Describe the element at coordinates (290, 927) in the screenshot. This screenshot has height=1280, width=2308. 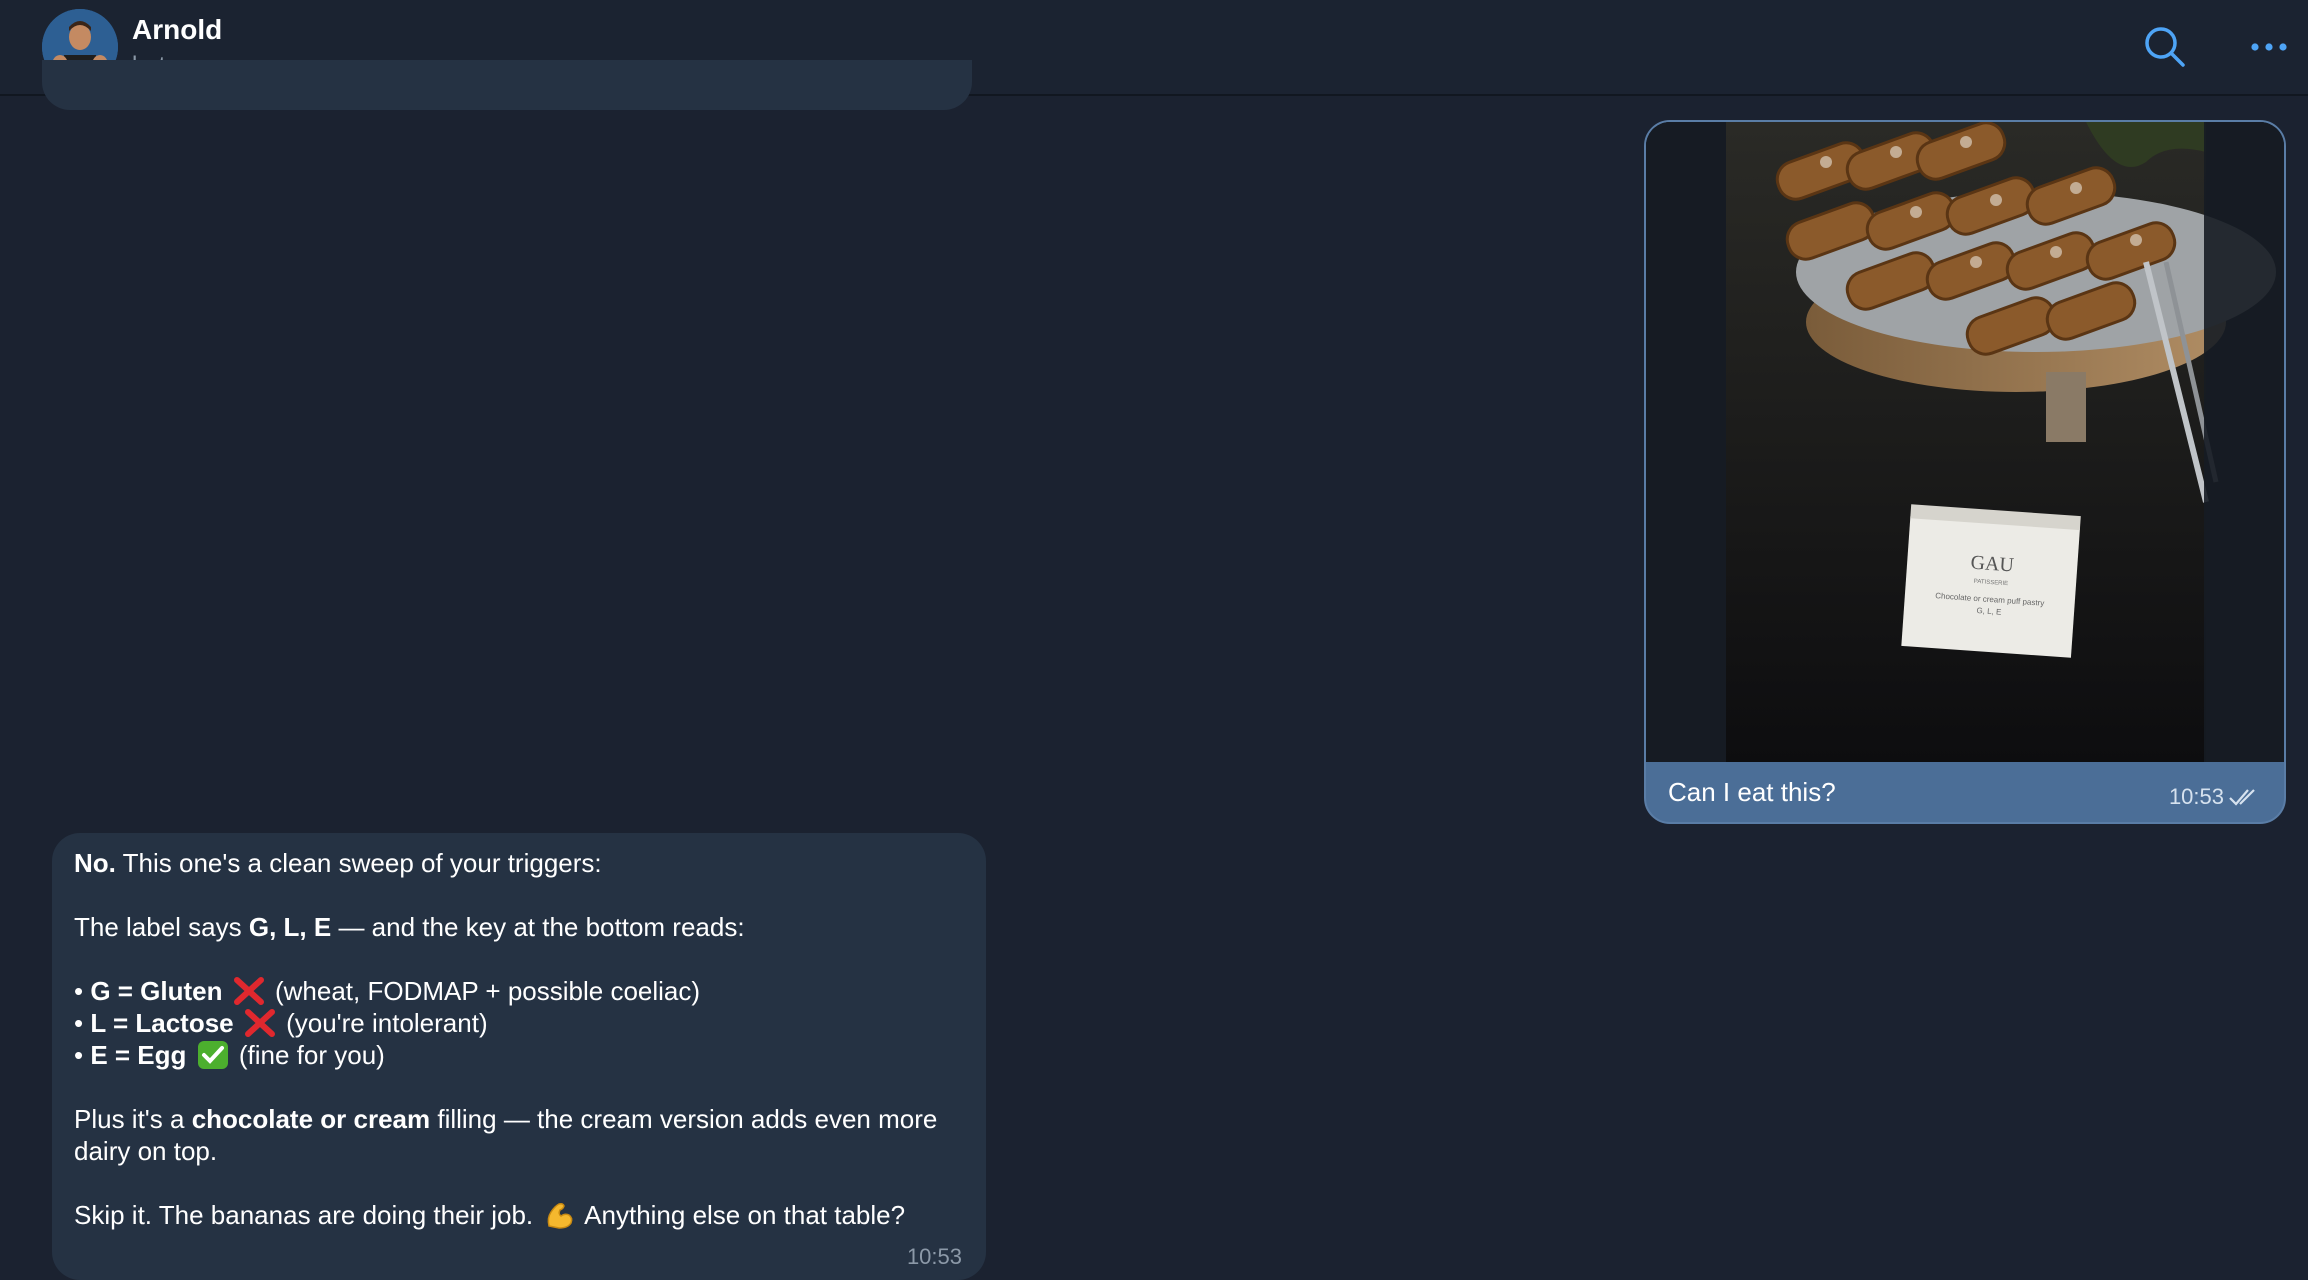
I see `bold-text: G, L, E` at that location.